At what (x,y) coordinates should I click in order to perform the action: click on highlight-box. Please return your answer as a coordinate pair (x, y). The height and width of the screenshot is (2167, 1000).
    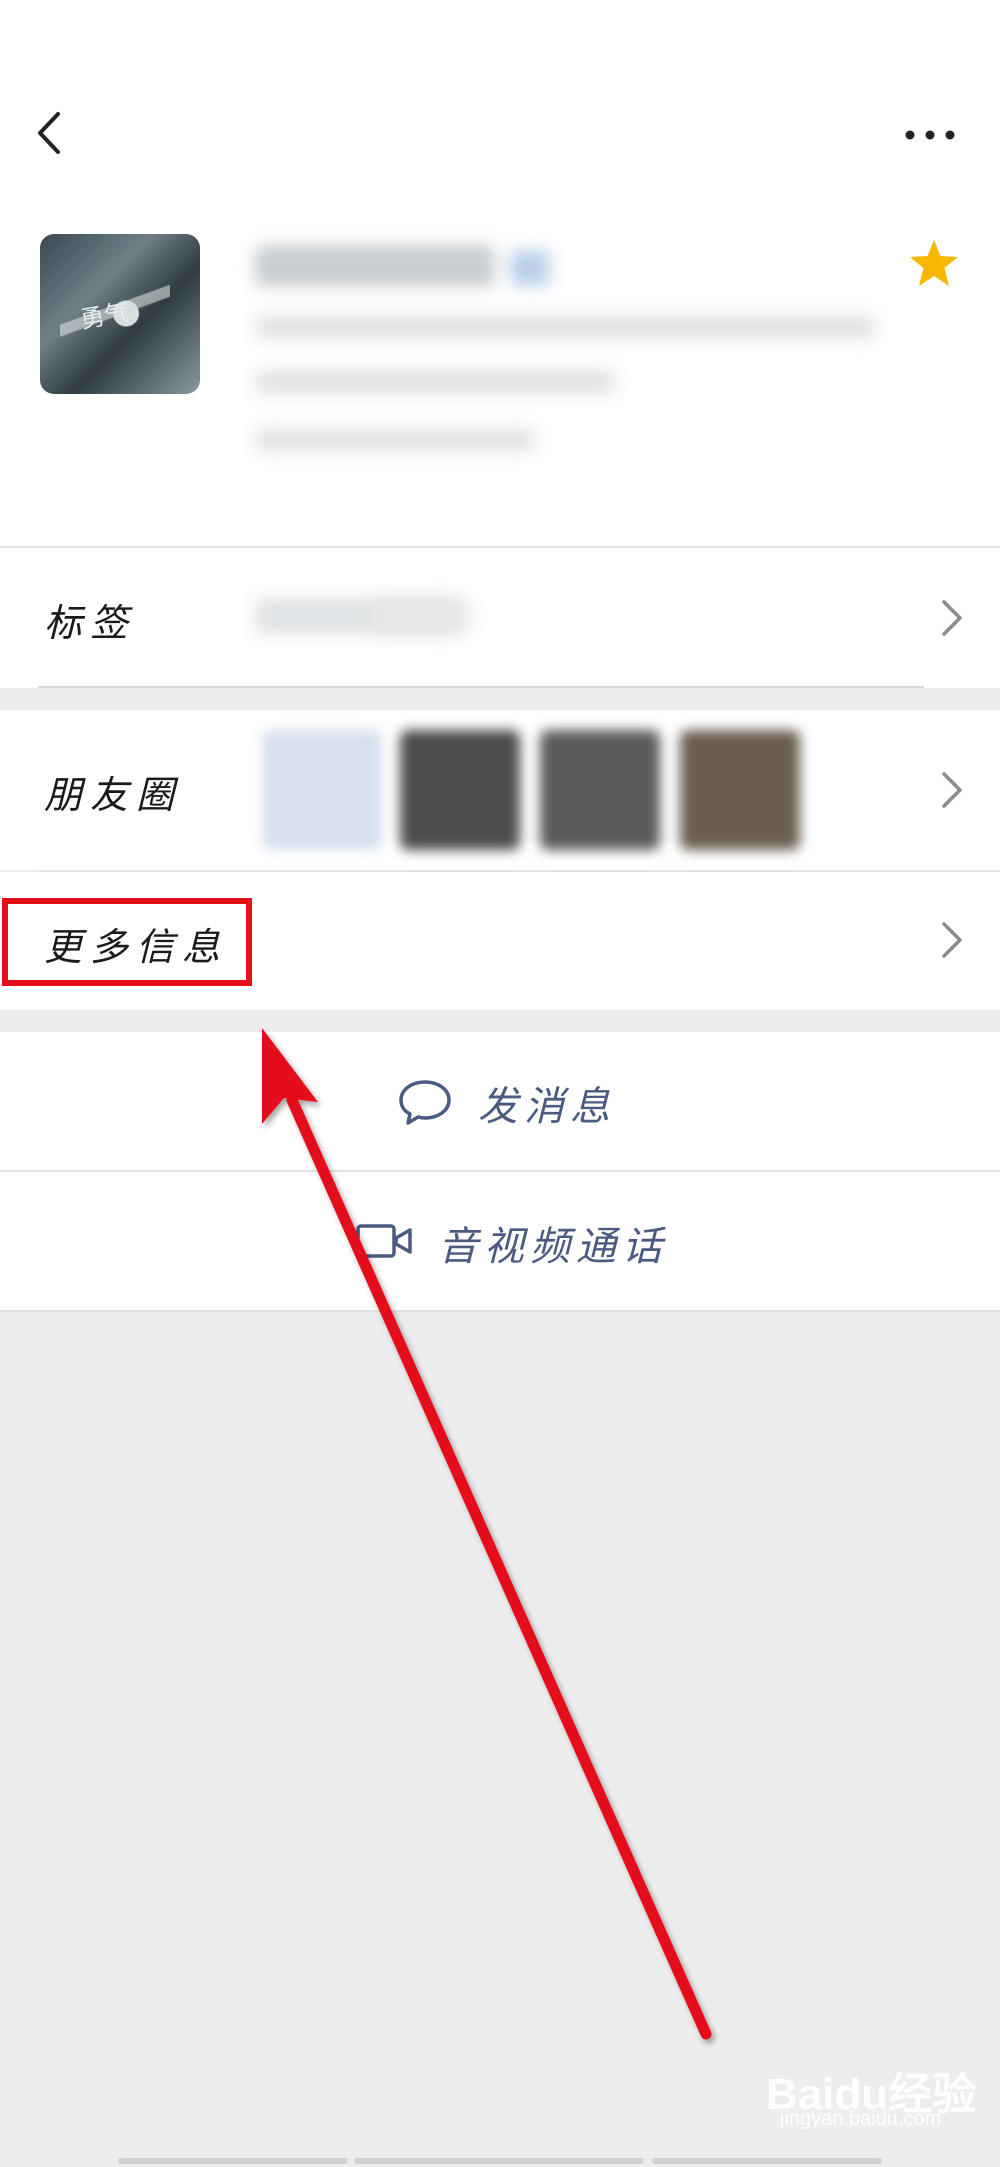
    Looking at the image, I should click on (127, 942).